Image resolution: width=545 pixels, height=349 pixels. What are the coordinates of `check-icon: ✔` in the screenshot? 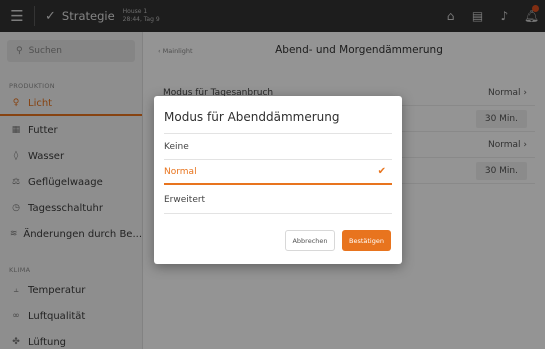 It's located at (381, 171).